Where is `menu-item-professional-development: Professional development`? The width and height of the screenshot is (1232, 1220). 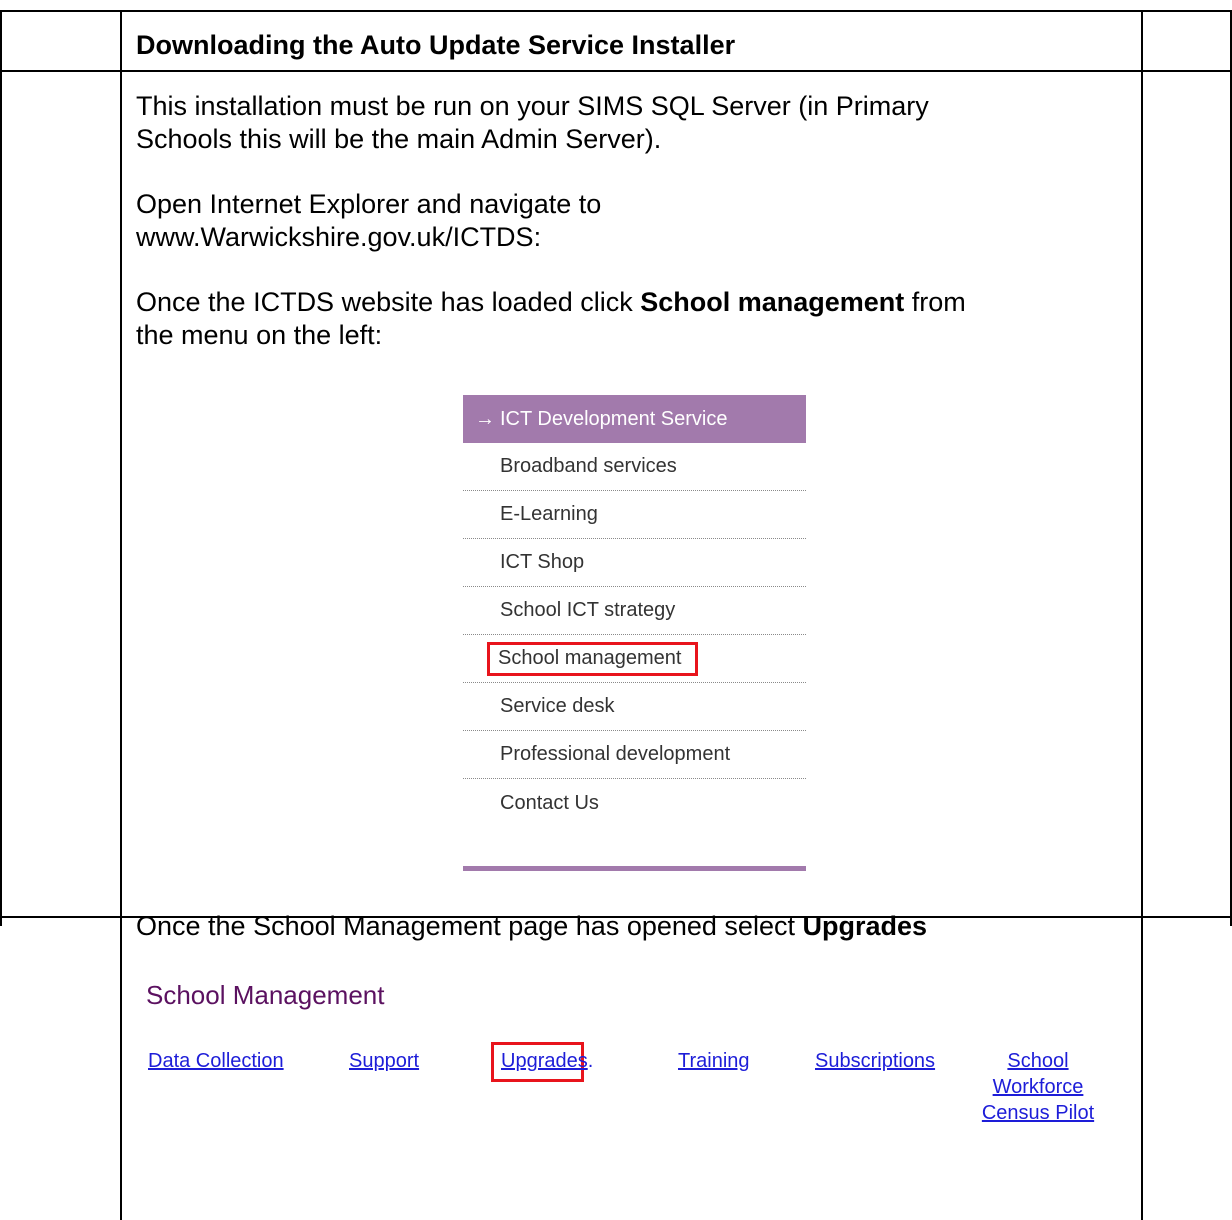 menu-item-professional-development: Professional development is located at coordinates (634, 755).